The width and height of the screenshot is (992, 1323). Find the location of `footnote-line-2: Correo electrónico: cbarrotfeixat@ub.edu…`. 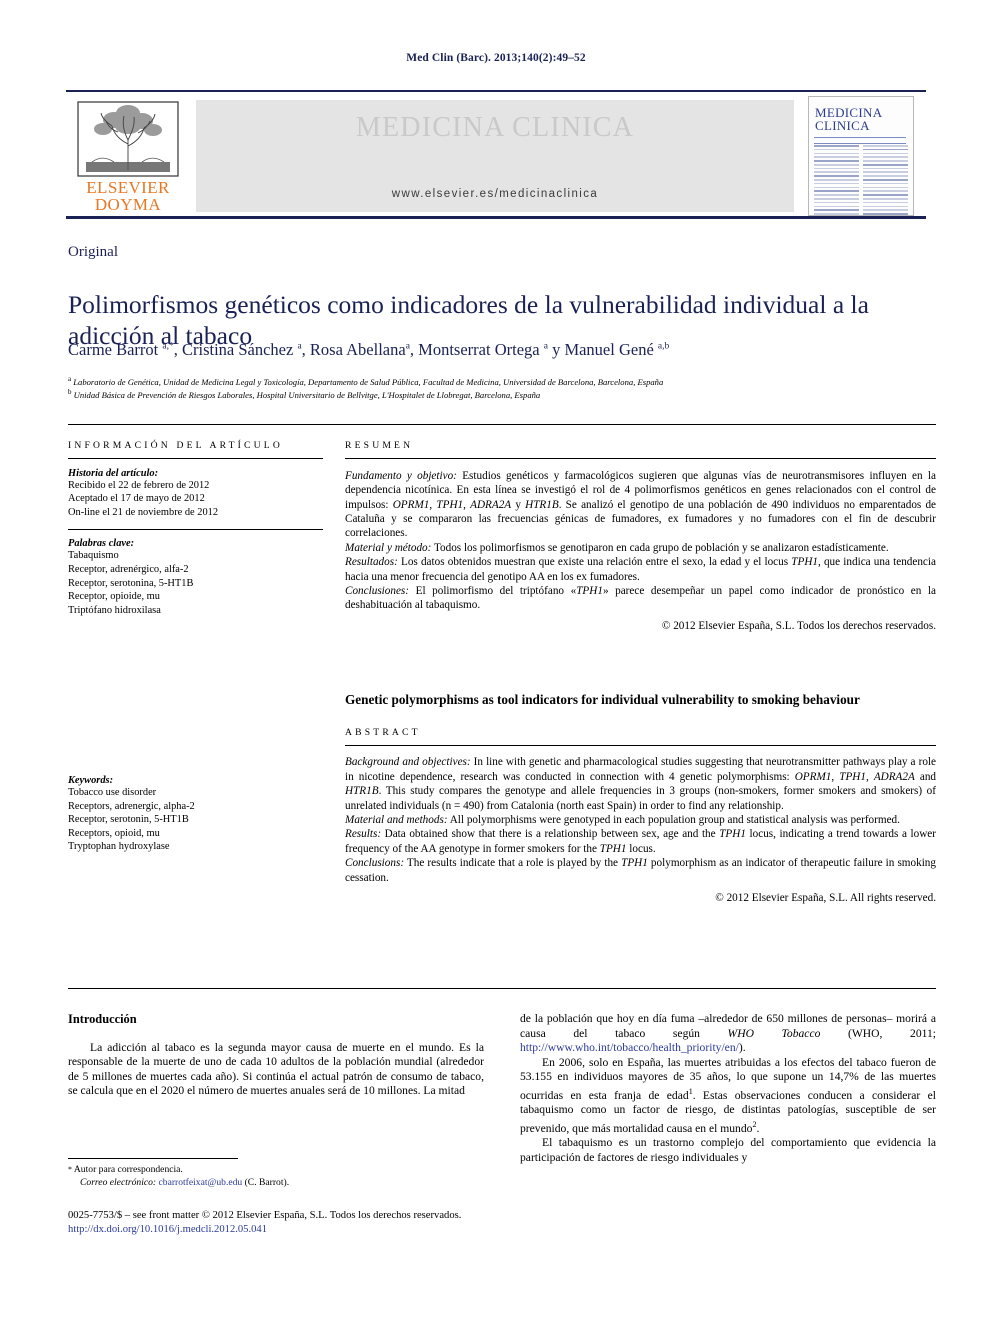

footnote-line-2: Correo electrónico: cbarrotfeixat@ub.edu… is located at coordinates (278, 1183).